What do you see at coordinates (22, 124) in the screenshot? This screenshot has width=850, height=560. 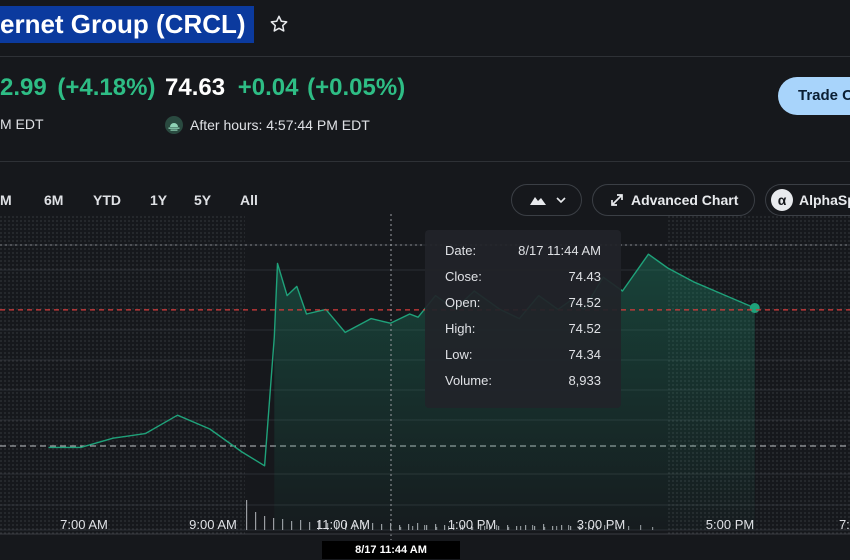 I see `regular-time: M EDT` at bounding box center [22, 124].